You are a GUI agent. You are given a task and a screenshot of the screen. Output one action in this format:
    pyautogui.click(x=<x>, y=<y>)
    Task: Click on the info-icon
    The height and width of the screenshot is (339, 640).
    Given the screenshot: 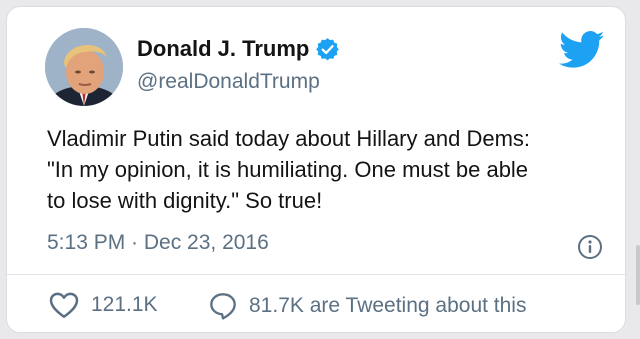 What is the action you would take?
    pyautogui.click(x=590, y=247)
    